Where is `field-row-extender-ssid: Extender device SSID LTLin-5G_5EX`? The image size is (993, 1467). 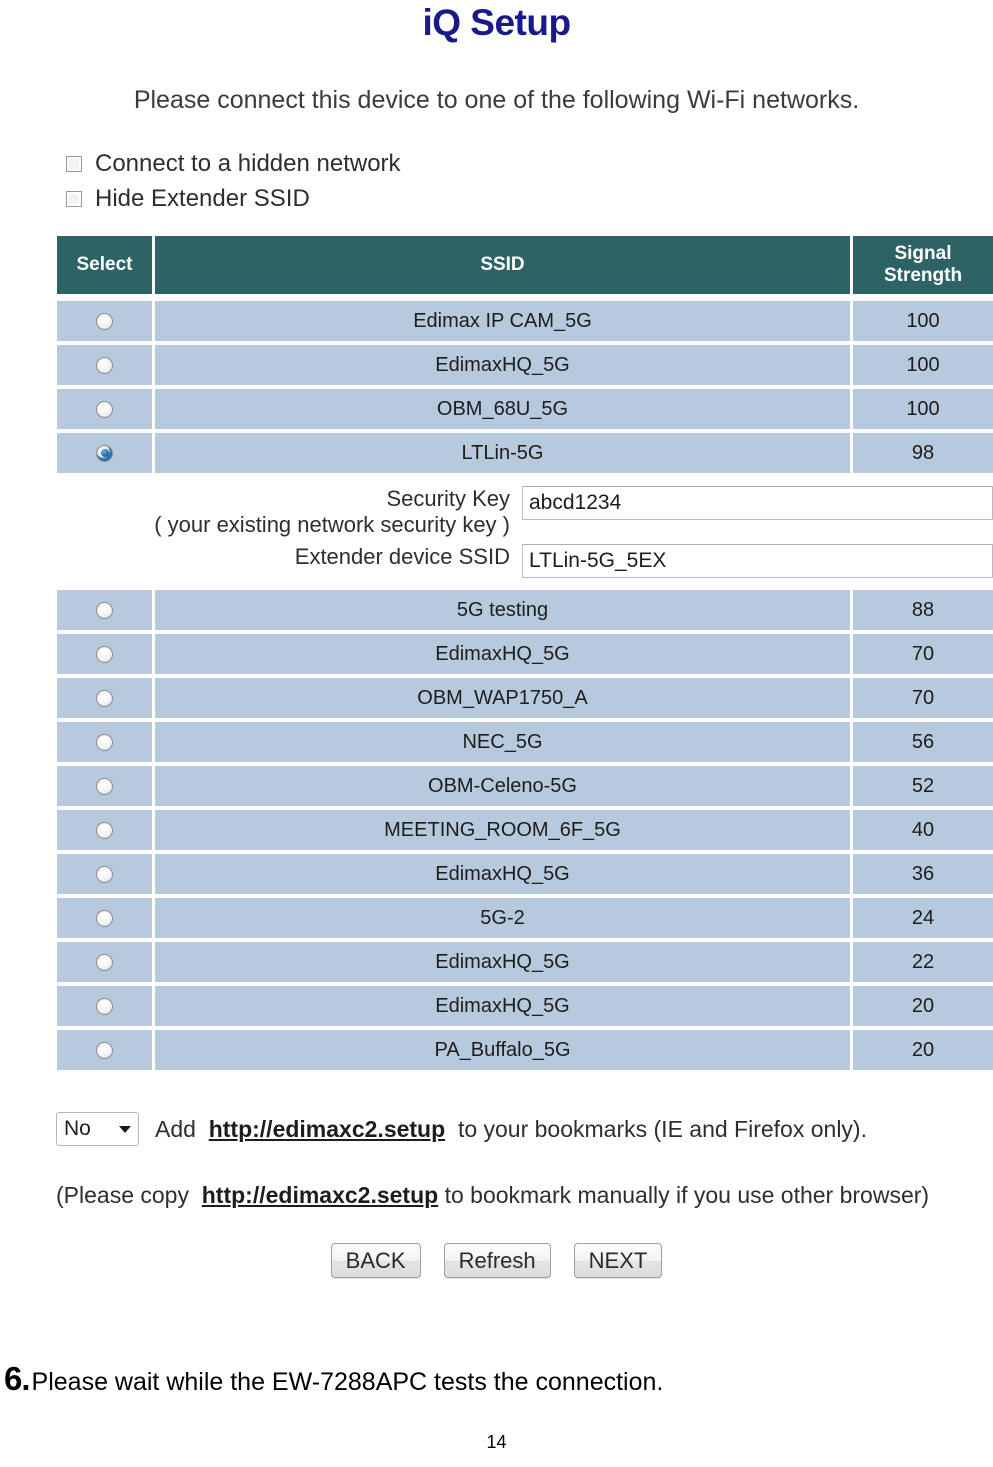
field-row-extender-ssid: Extender device SSID LTLin-5G_5EX is located at coordinates (525, 561).